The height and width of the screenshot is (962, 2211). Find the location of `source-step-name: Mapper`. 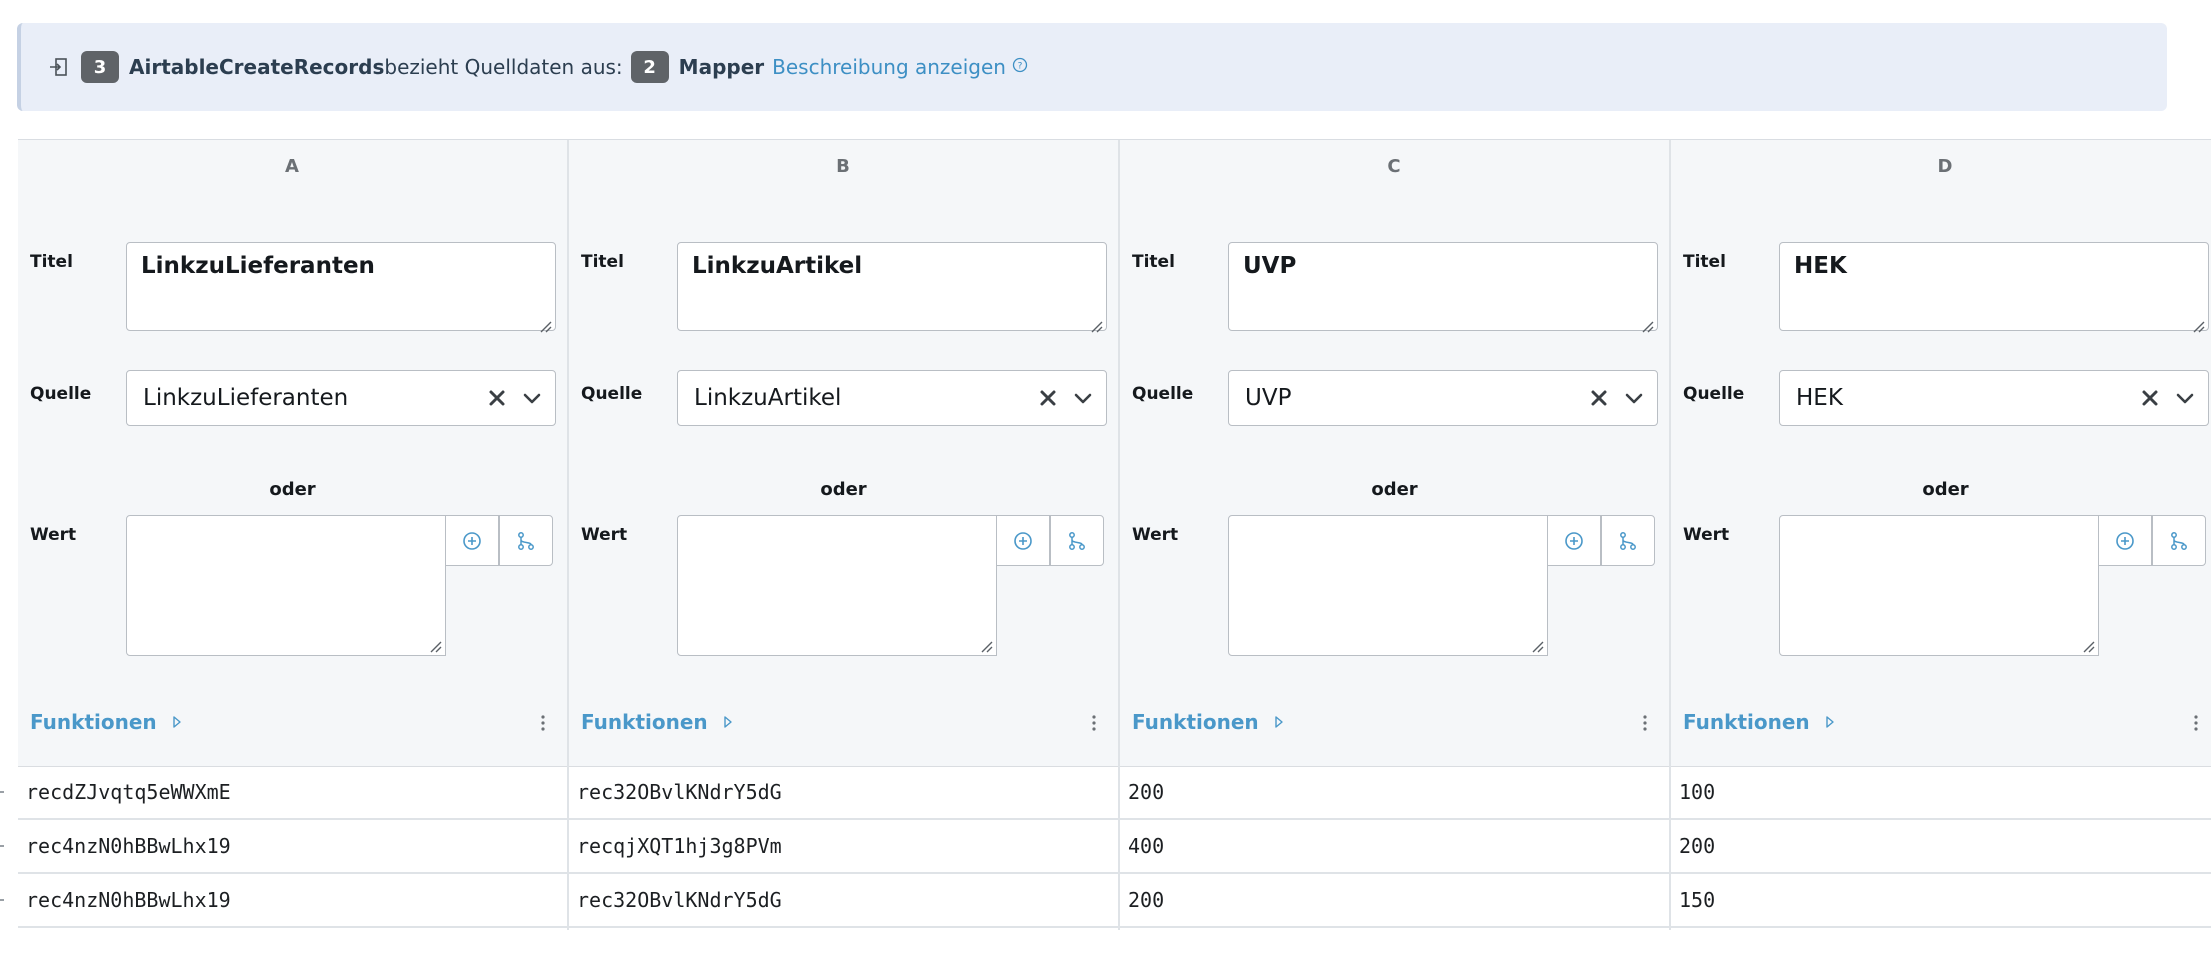

source-step-name: Mapper is located at coordinates (721, 67).